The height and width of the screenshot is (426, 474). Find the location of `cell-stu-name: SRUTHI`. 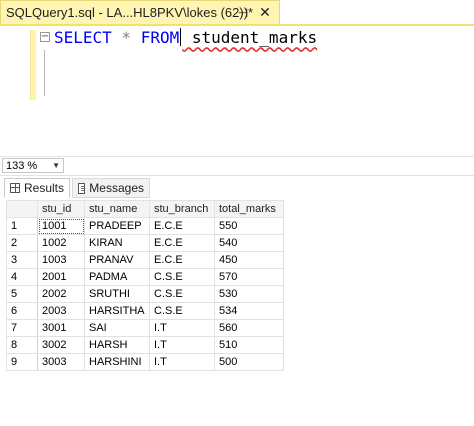

cell-stu-name: SRUTHI is located at coordinates (117, 294).